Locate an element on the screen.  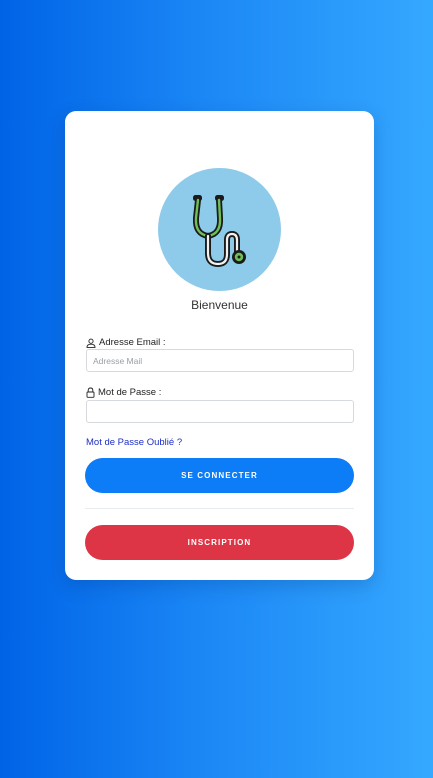
email-label: Adresse Email : is located at coordinates (126, 342).